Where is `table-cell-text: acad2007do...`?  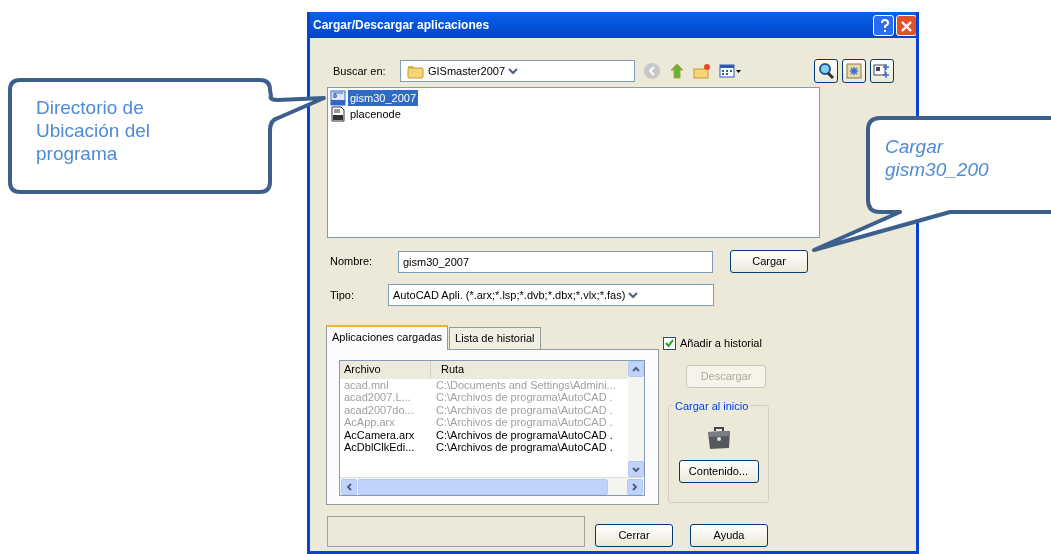 table-cell-text: acad2007do... is located at coordinates (379, 409).